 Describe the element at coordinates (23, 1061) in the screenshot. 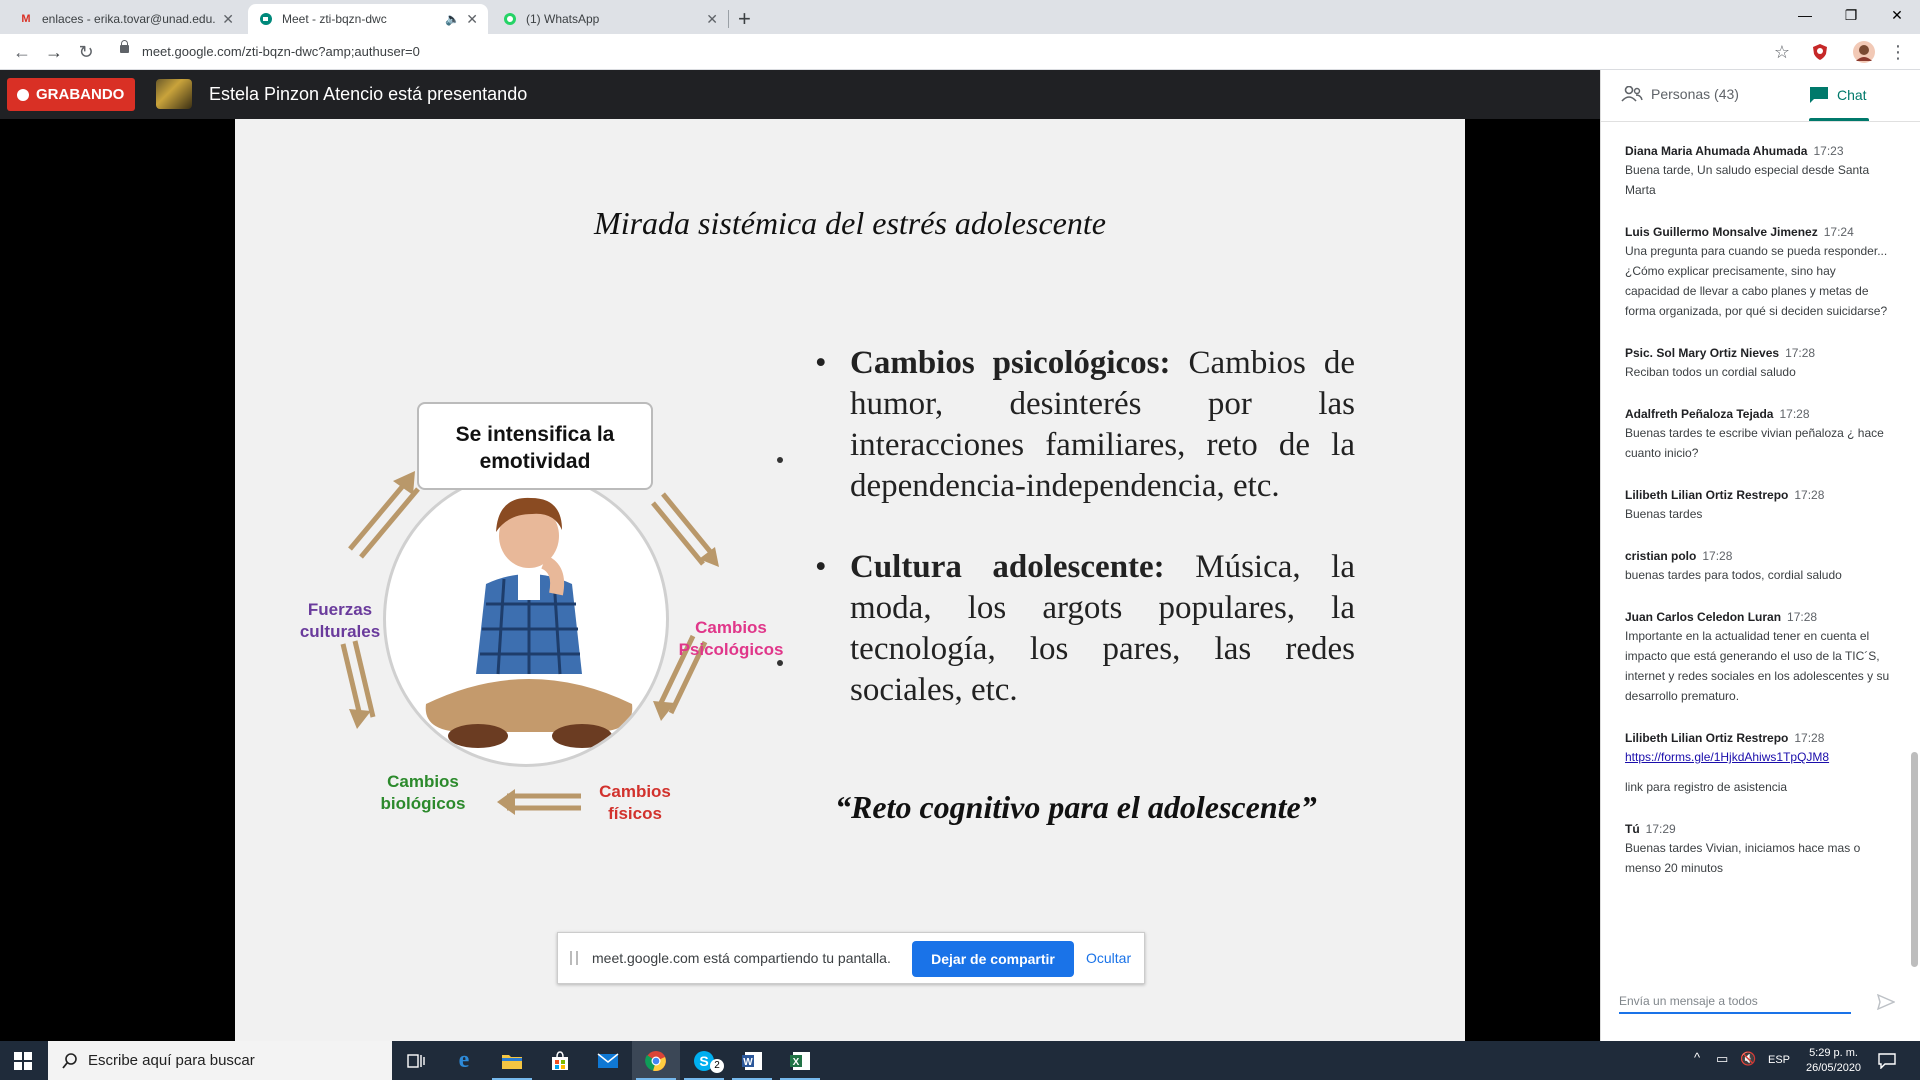

I see `windows-start-icon` at that location.